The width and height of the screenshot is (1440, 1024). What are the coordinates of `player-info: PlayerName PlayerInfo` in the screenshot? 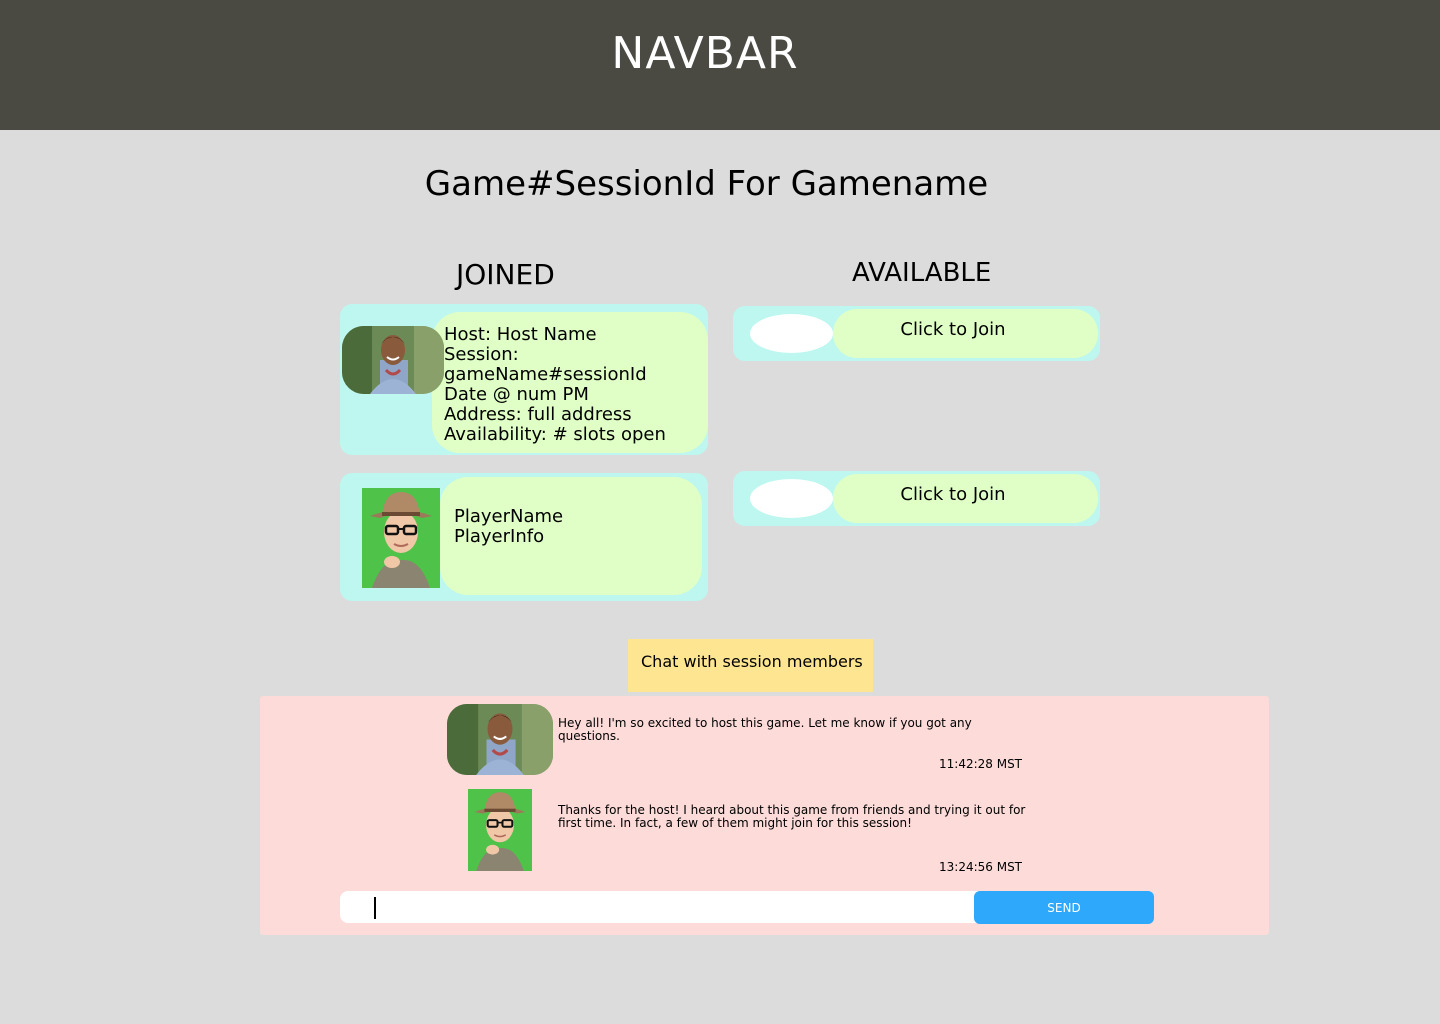 It's located at (508, 527).